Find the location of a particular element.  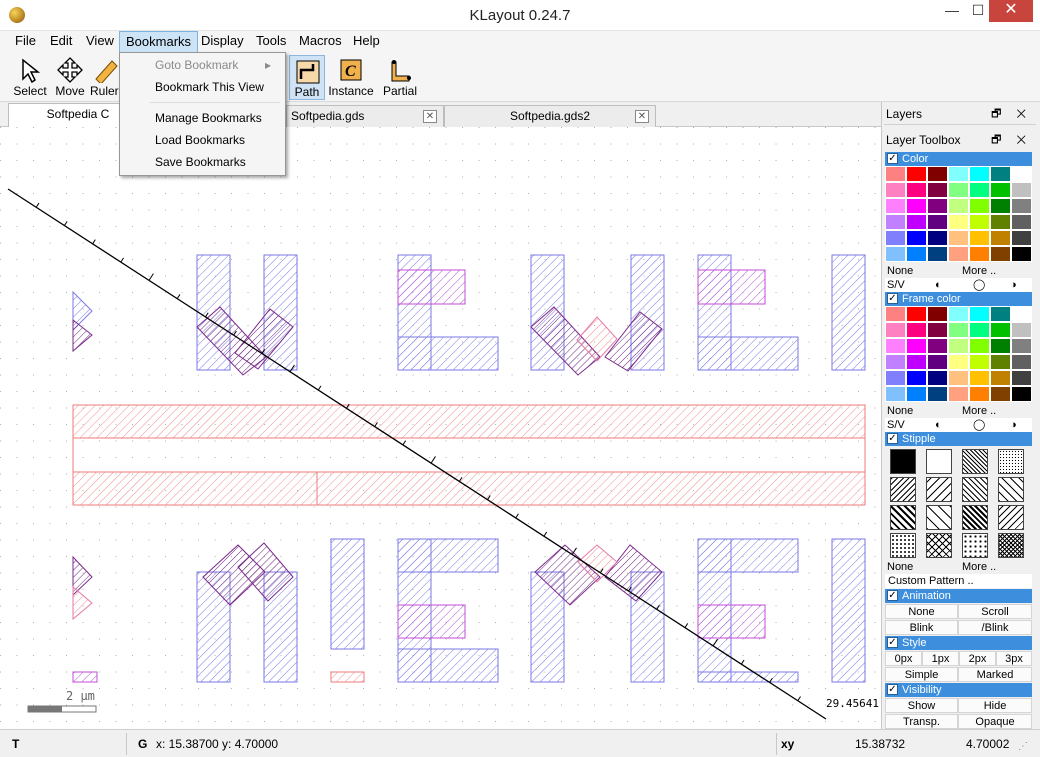

stipple-more-button: More .. is located at coordinates (979, 567).